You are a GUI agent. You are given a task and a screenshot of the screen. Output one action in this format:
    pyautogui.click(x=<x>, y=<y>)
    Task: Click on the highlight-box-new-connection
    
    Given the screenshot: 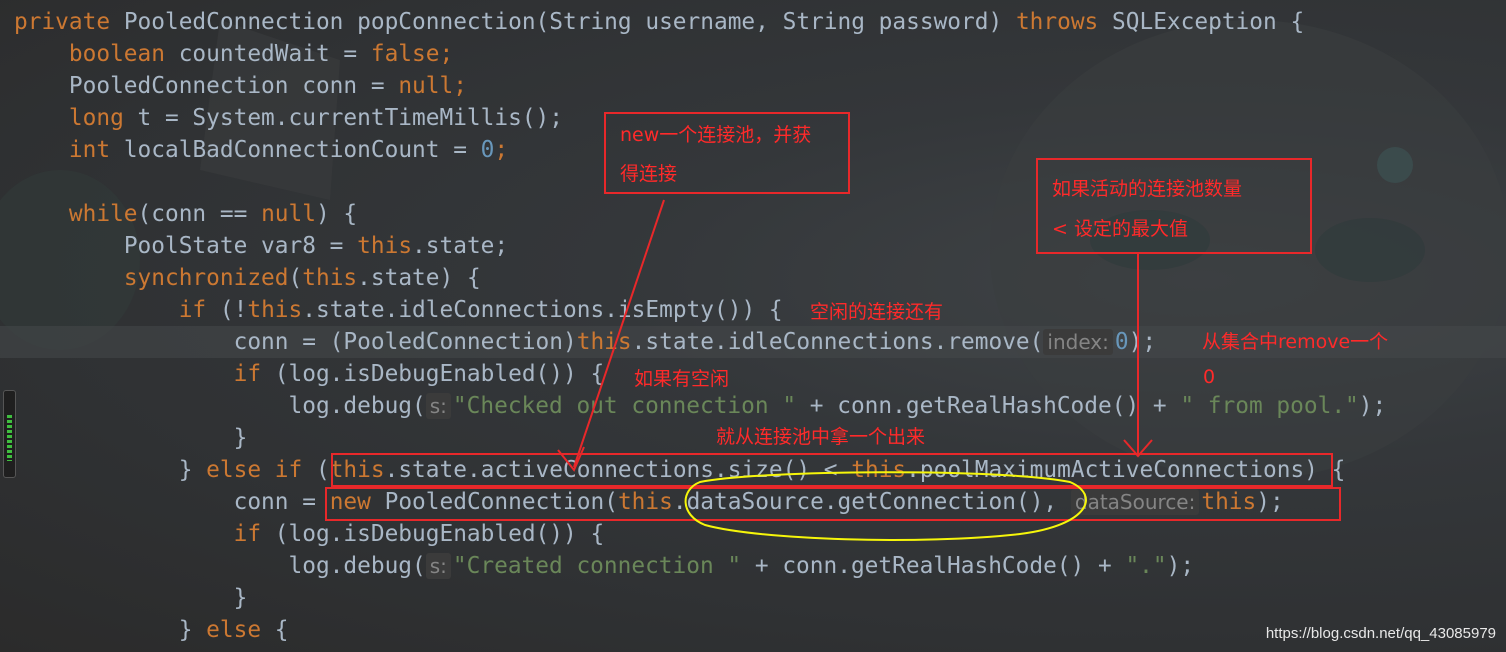 What is the action you would take?
    pyautogui.click(x=833, y=504)
    